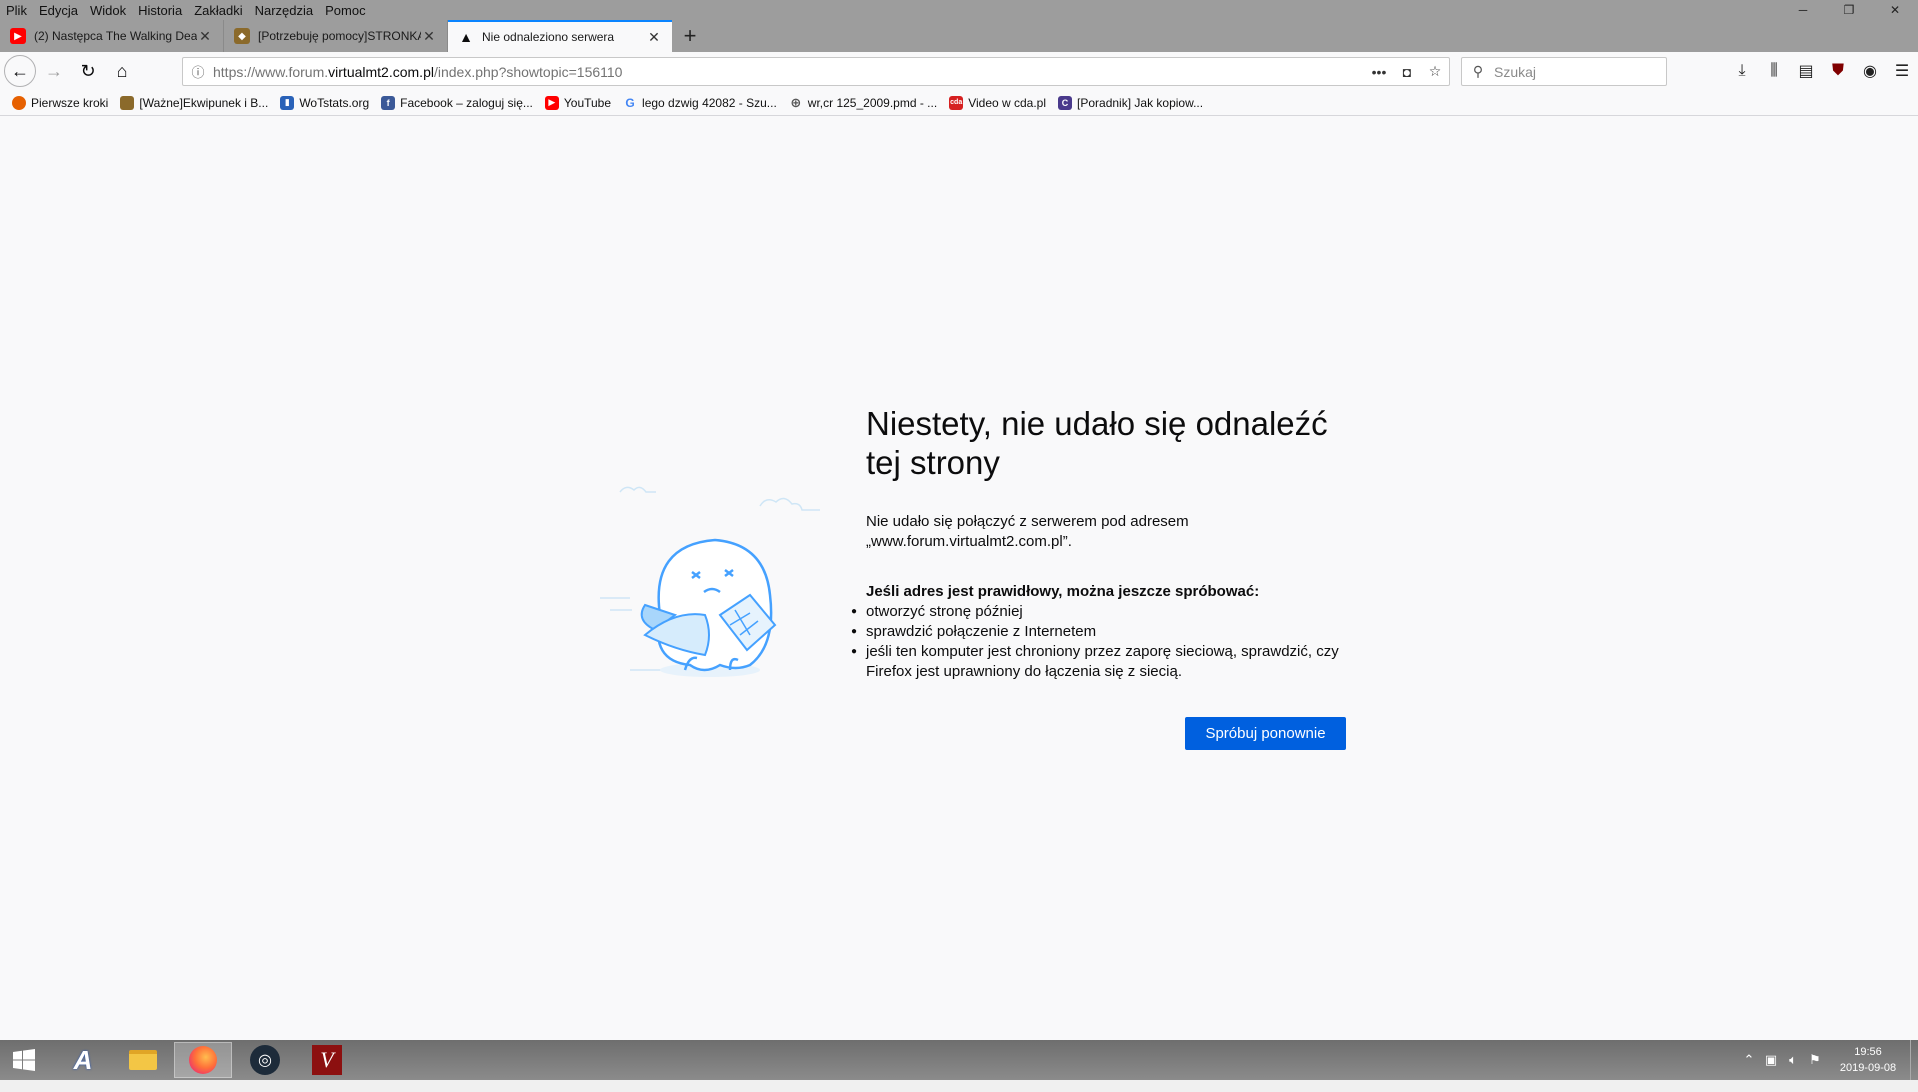  What do you see at coordinates (587, 102) in the screenshot?
I see `bookmark-label: YouTube` at bounding box center [587, 102].